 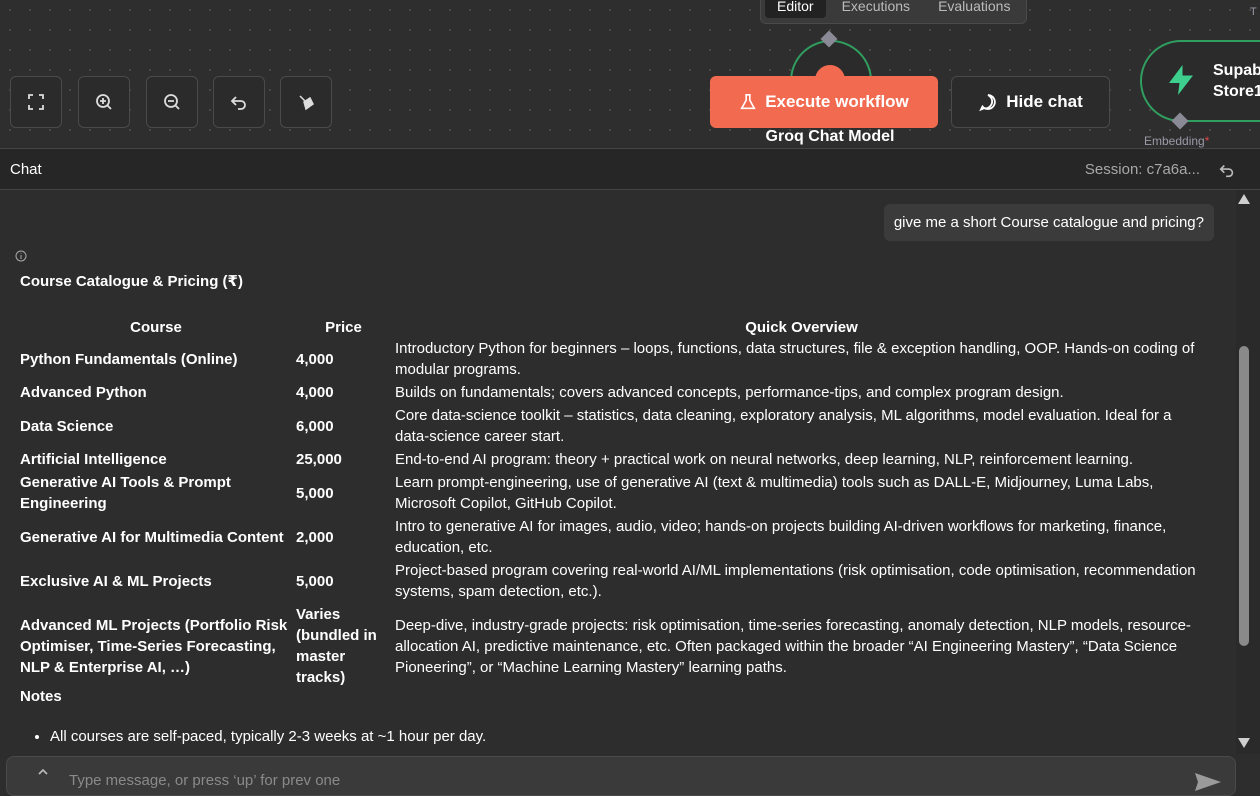 What do you see at coordinates (748, 101) in the screenshot?
I see `flask-icon` at bounding box center [748, 101].